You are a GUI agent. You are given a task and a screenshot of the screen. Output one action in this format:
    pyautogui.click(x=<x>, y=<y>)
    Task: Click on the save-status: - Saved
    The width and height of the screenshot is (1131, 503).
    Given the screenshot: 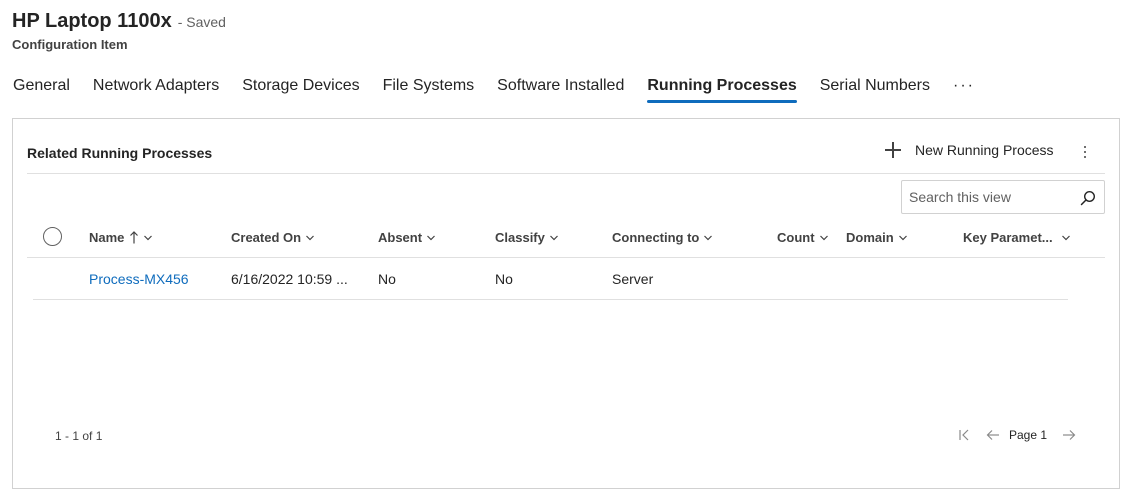 What is the action you would take?
    pyautogui.click(x=201, y=22)
    